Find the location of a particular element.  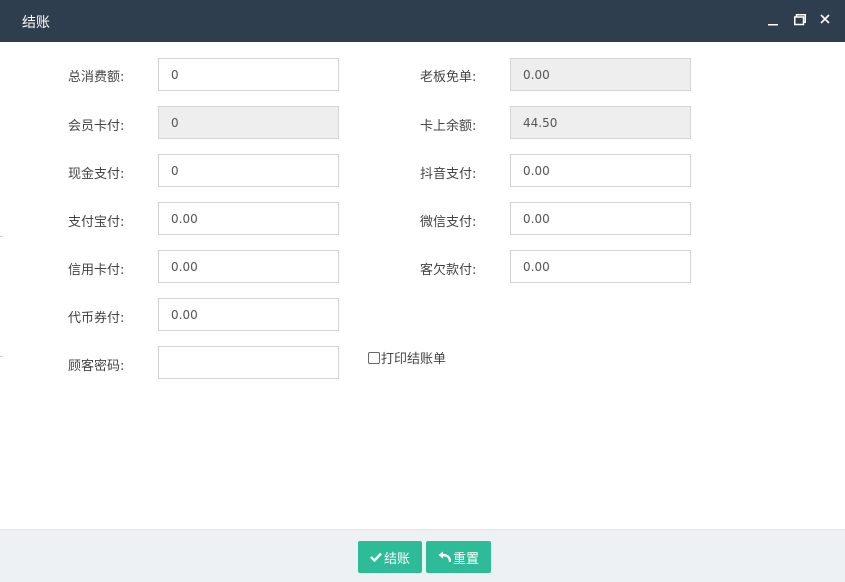

close-icon is located at coordinates (825, 20).